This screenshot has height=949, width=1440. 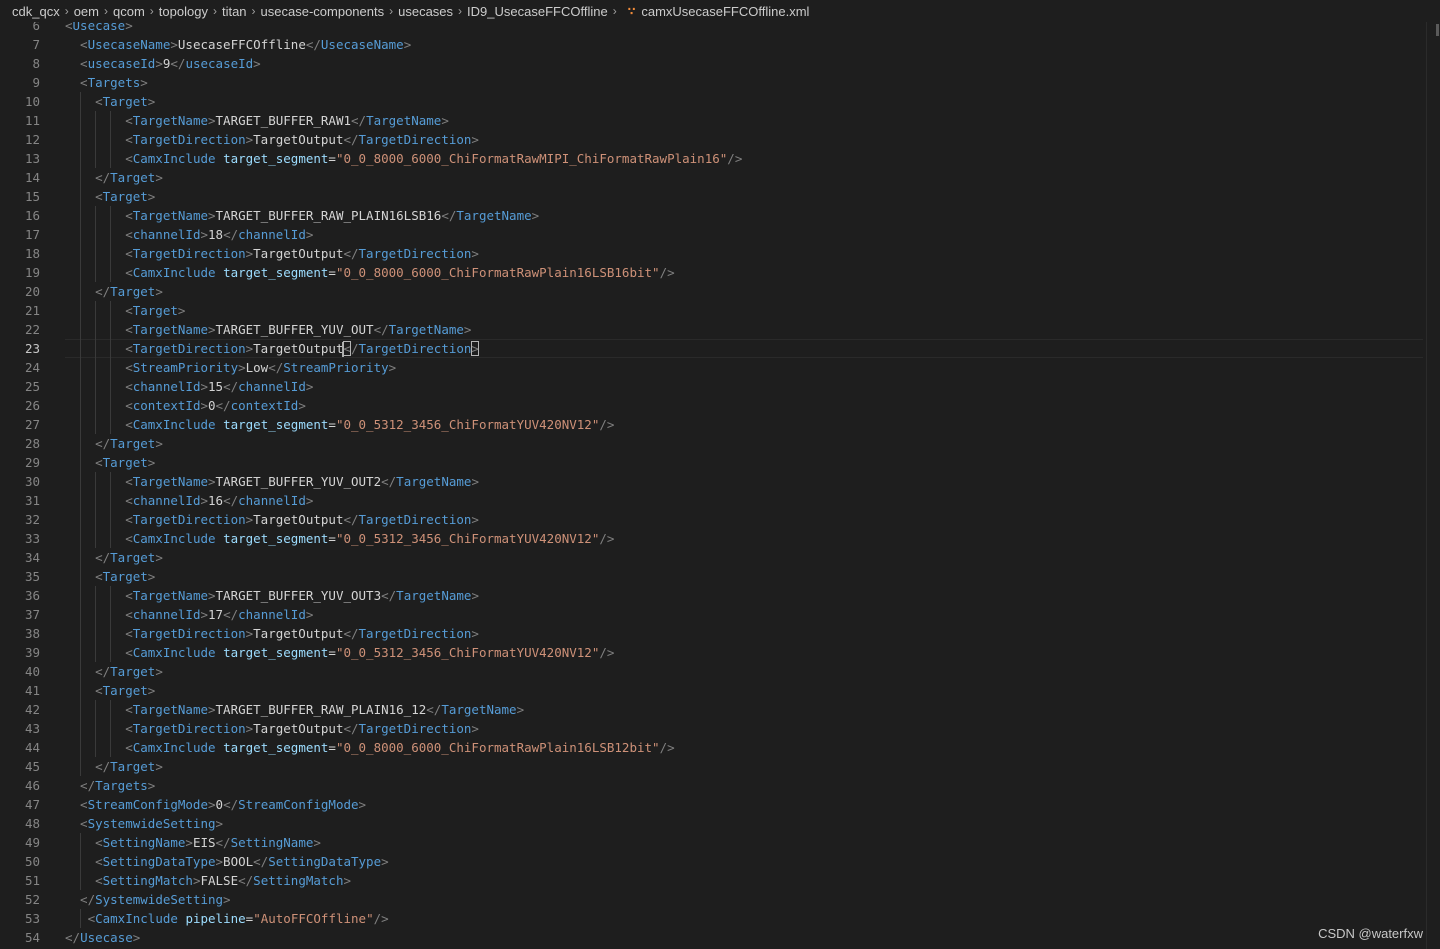 I want to click on code-line: <usecaseId>9</usecaseId>, so click(x=163, y=63).